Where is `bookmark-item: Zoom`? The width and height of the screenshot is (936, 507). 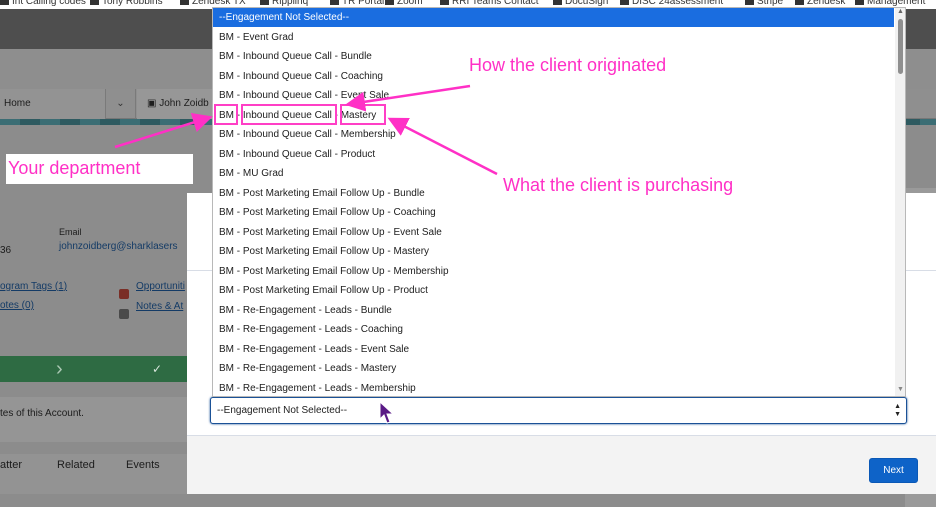 bookmark-item: Zoom is located at coordinates (404, 3).